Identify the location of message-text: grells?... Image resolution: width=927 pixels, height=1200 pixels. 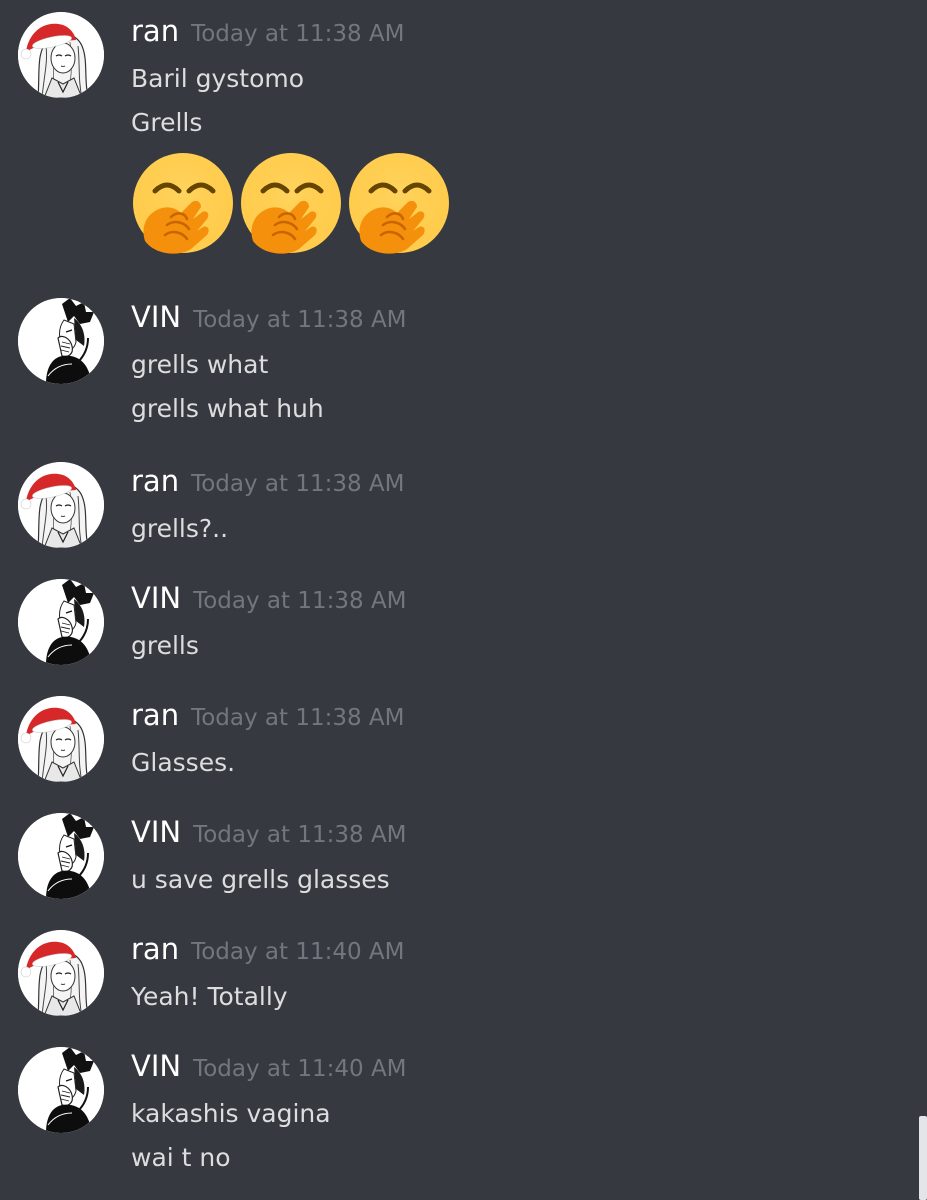
(180, 528).